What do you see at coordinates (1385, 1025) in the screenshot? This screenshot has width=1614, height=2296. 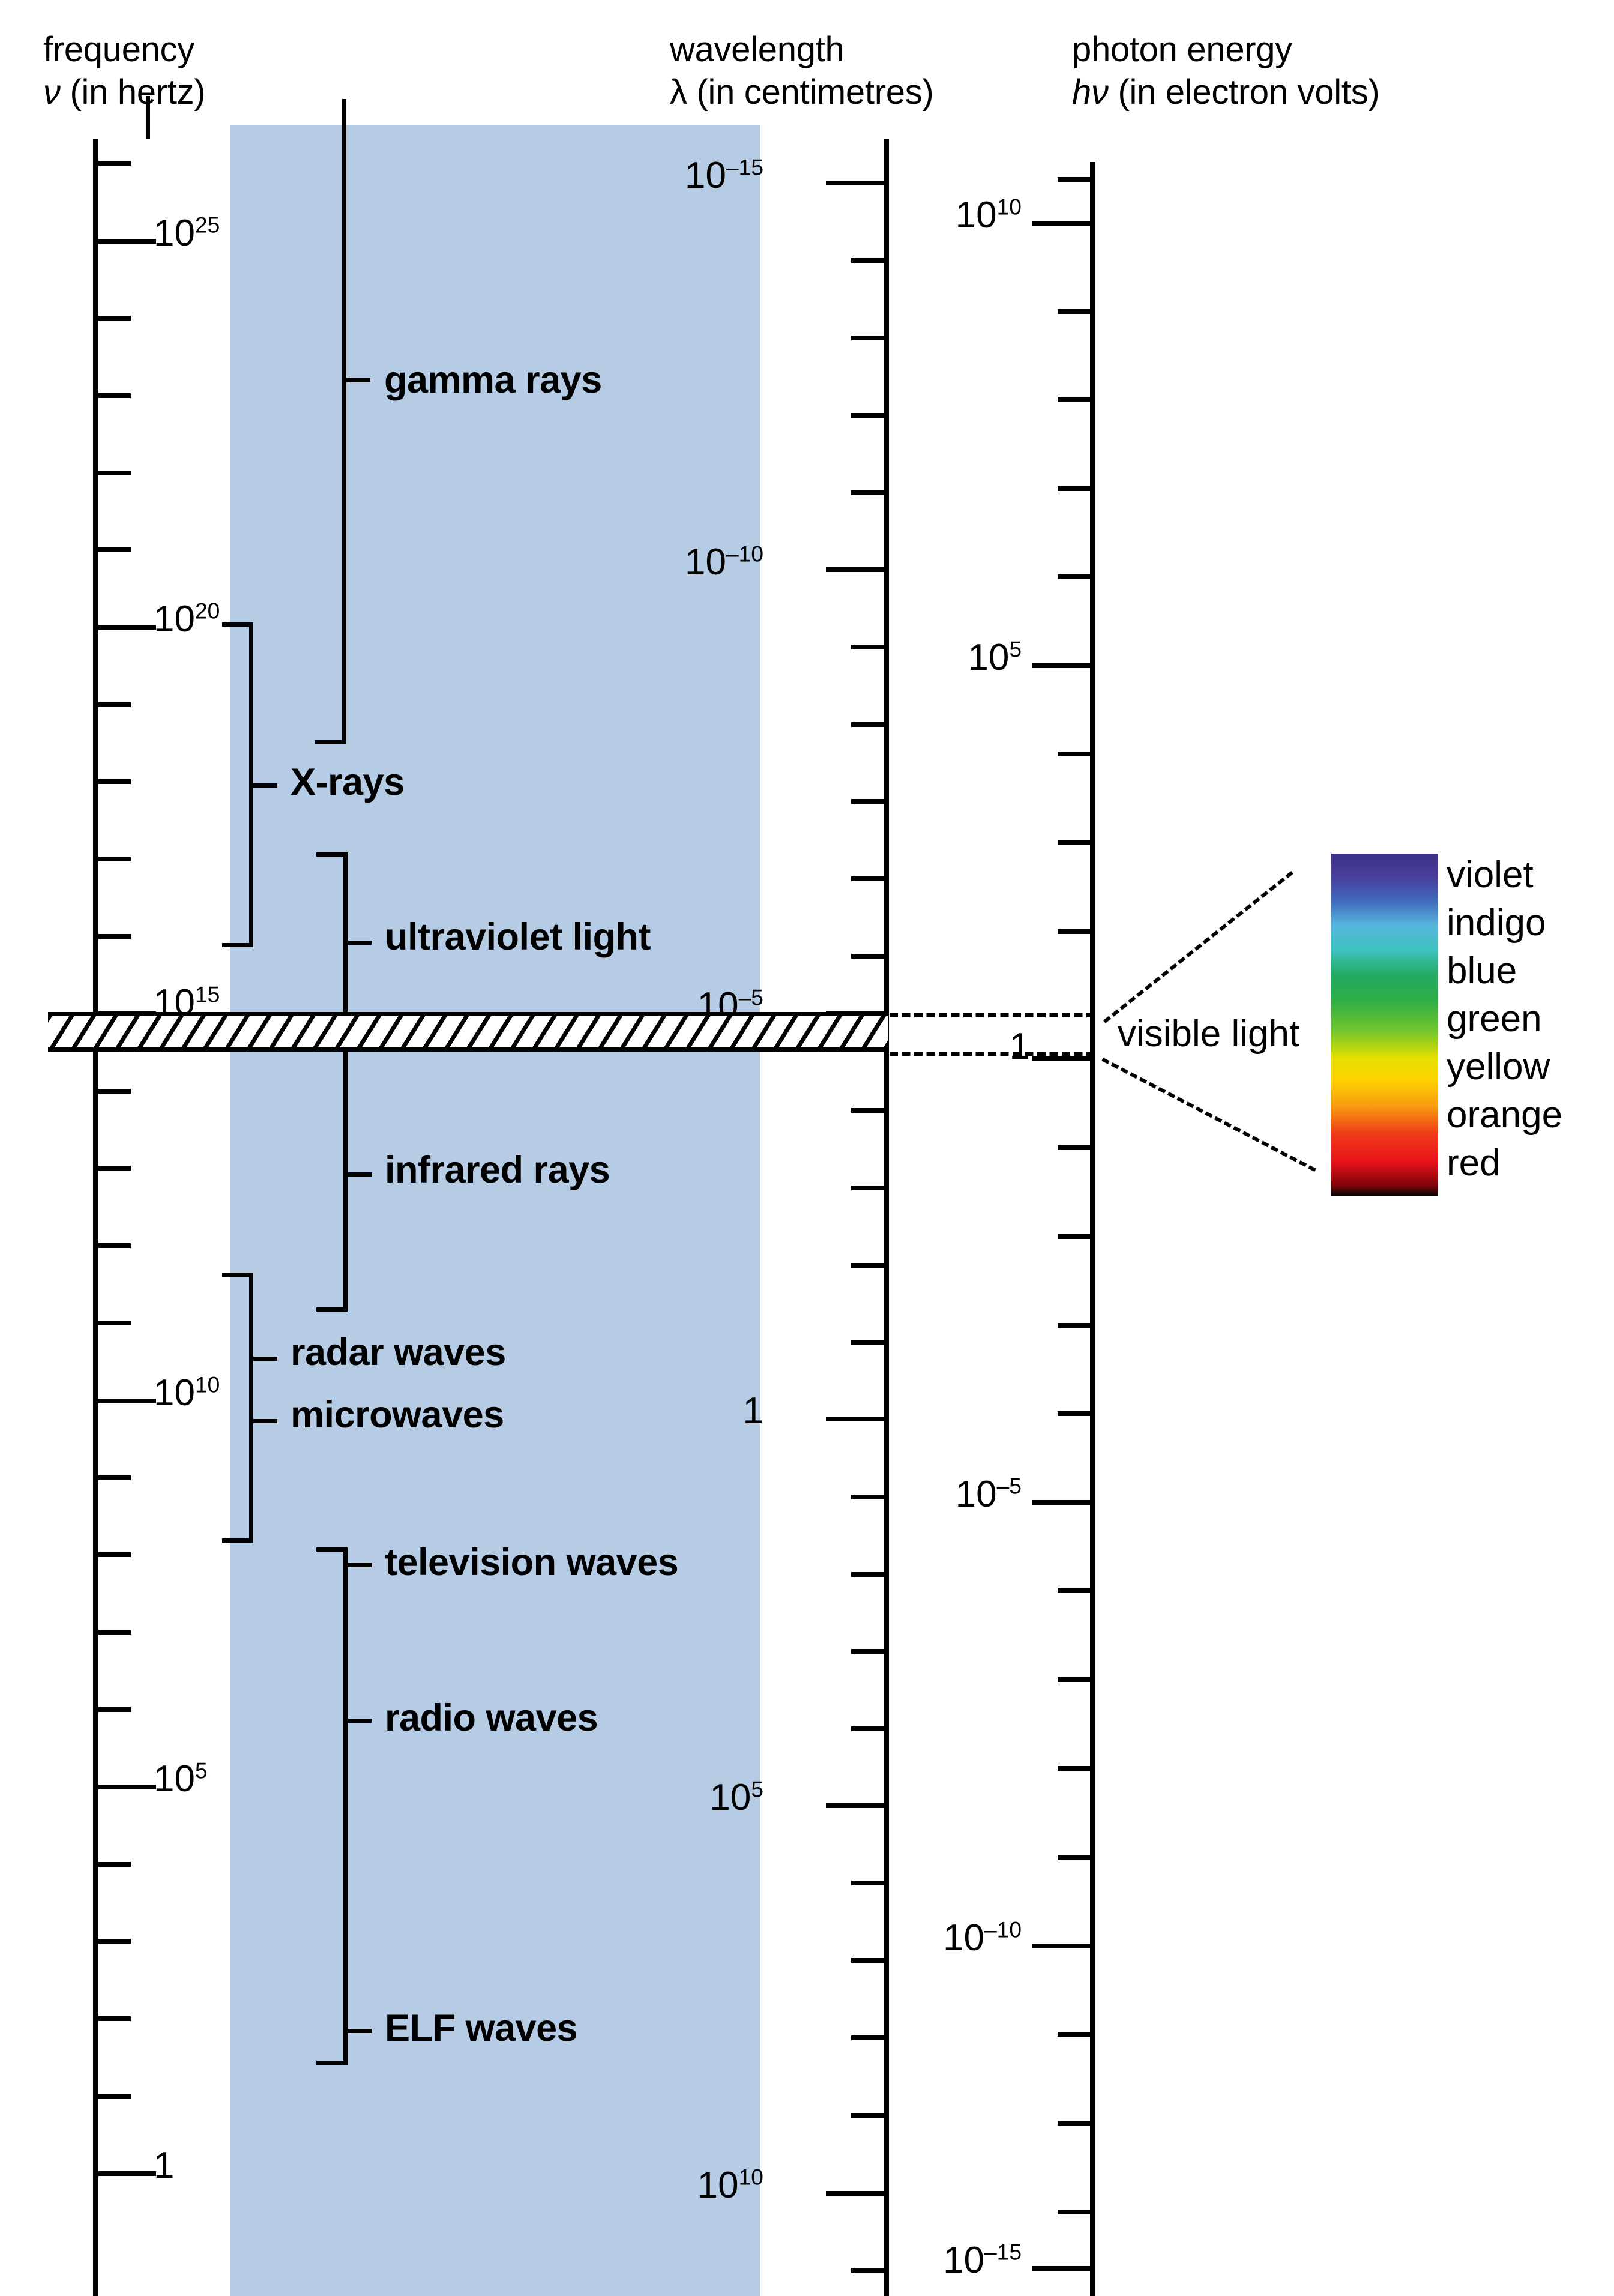 I see `visible-light-spectrum-strip` at bounding box center [1385, 1025].